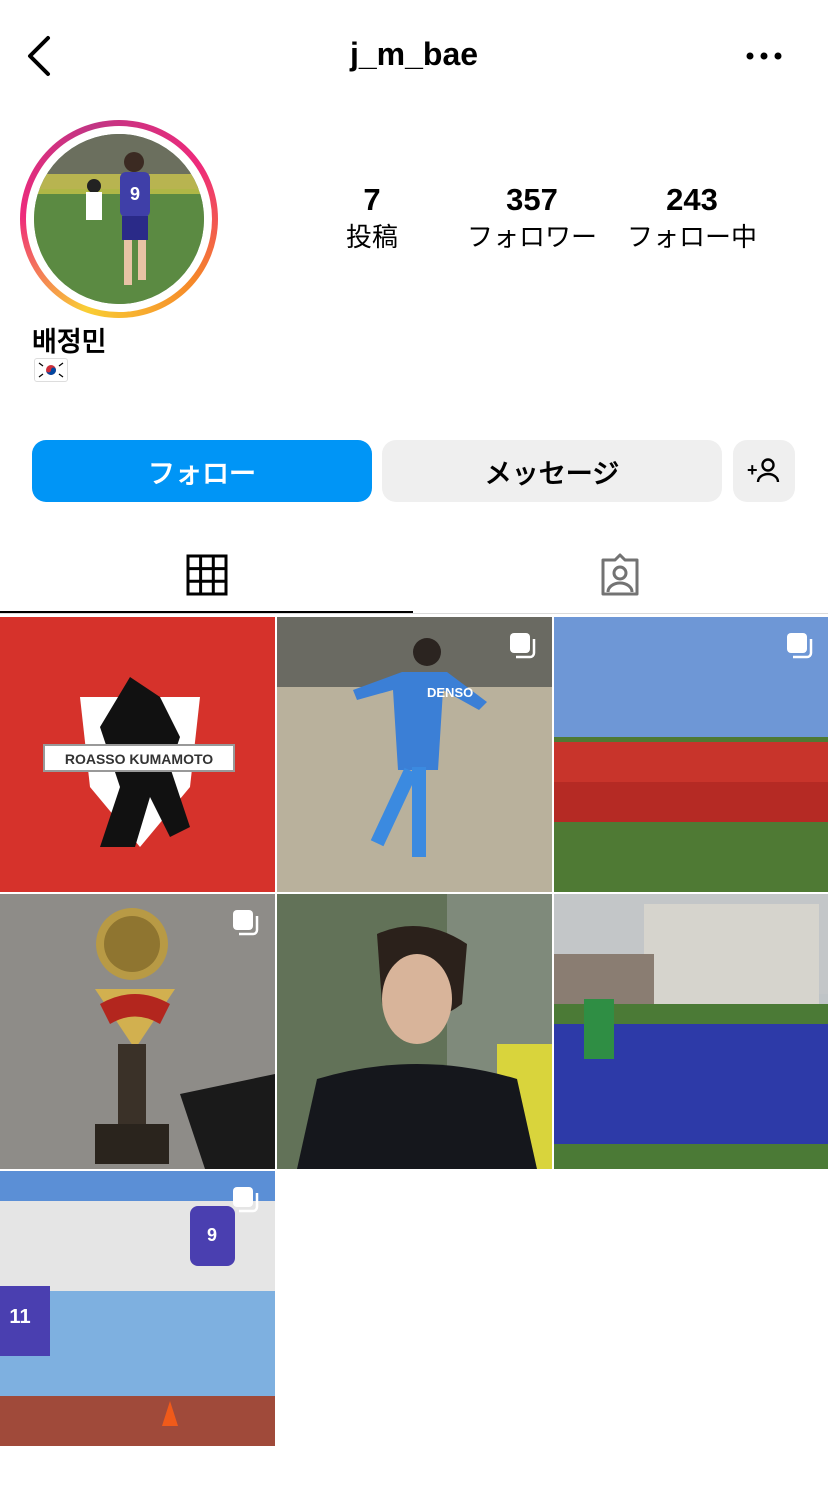 This screenshot has width=828, height=1507. What do you see at coordinates (69, 342) in the screenshot?
I see `display-name: 배정민` at bounding box center [69, 342].